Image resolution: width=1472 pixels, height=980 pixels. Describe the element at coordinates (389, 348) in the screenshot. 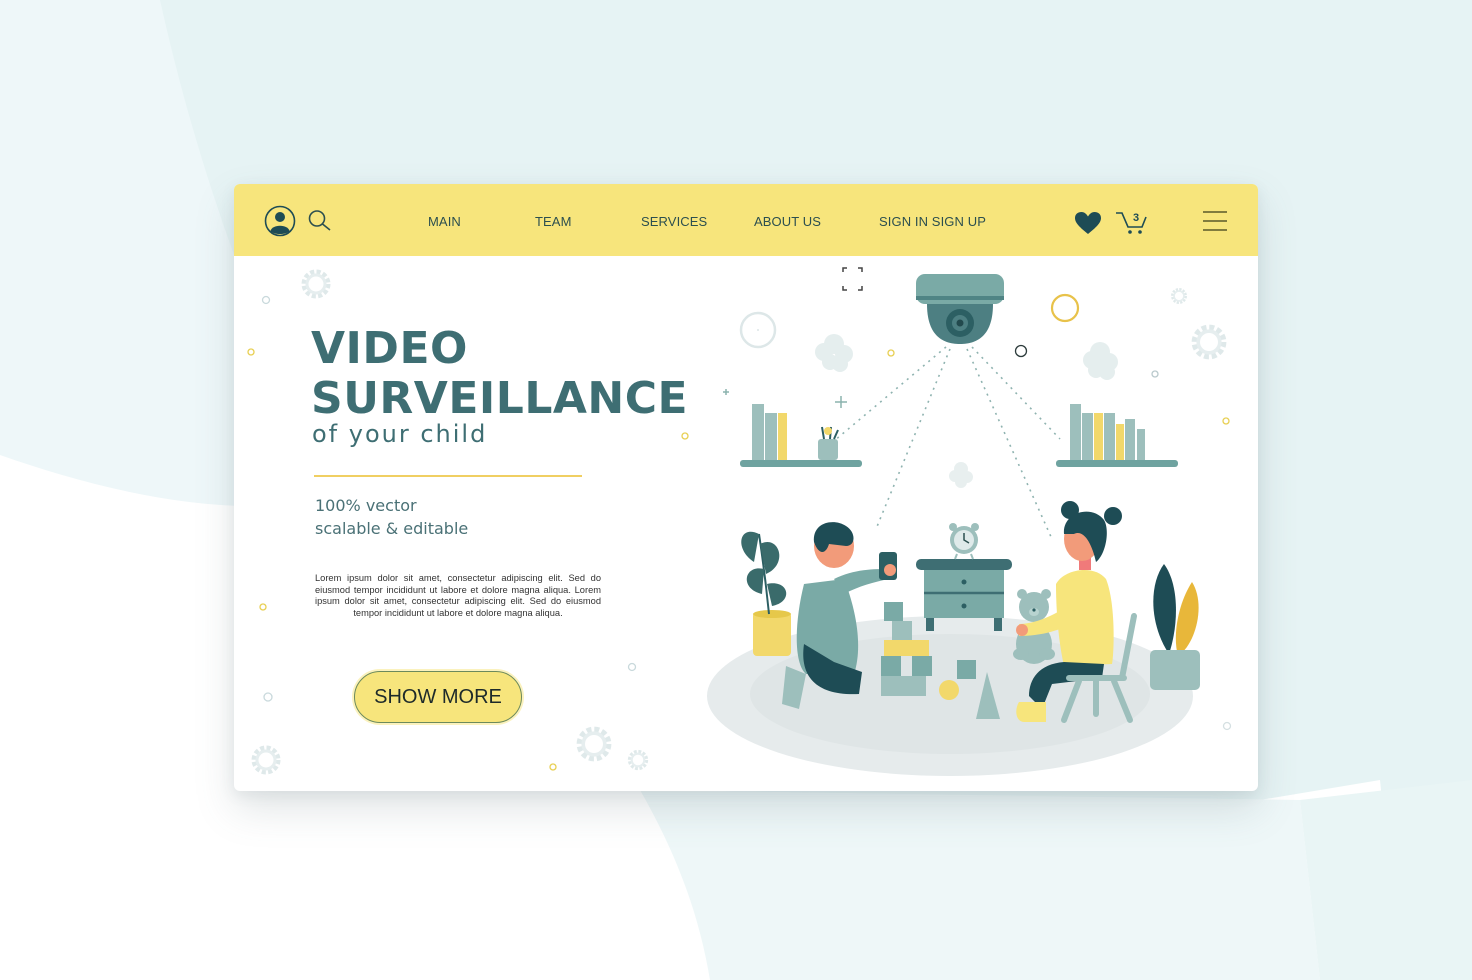

I see `hero-title-line-1: VIDEO` at that location.